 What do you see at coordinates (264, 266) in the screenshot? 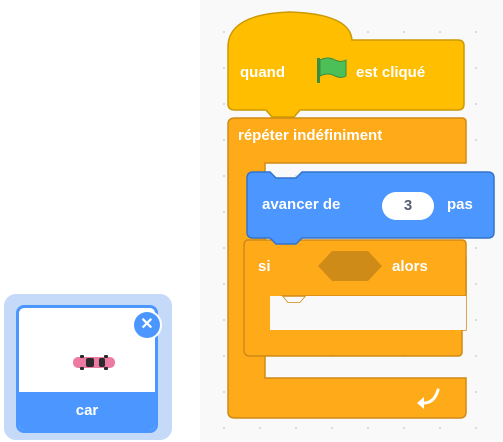
I see `if-label: si` at bounding box center [264, 266].